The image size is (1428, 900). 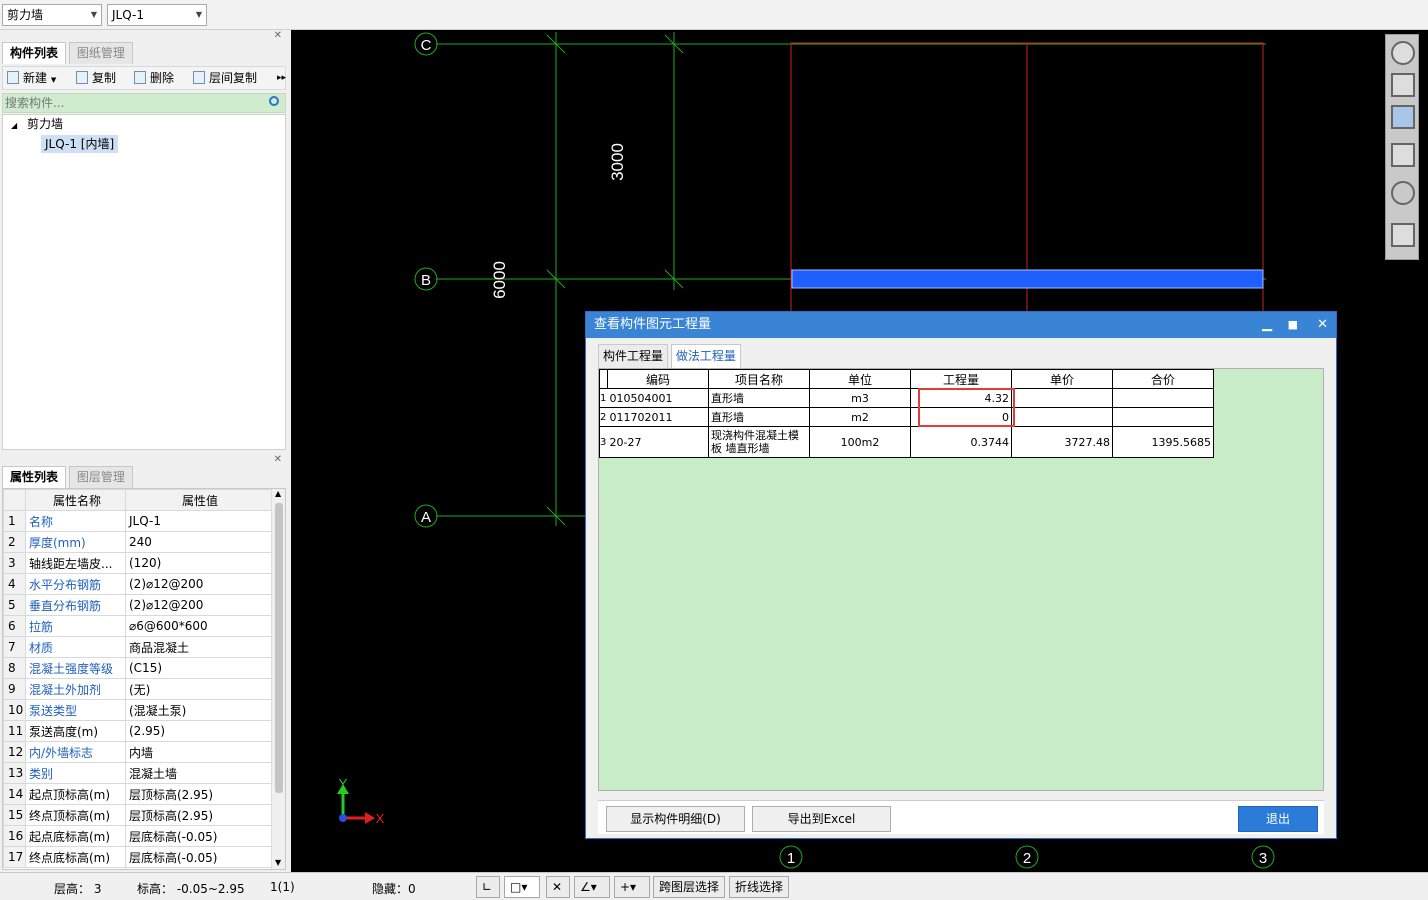 What do you see at coordinates (100, 477) in the screenshot?
I see `tab-layer-management: 图层管理` at bounding box center [100, 477].